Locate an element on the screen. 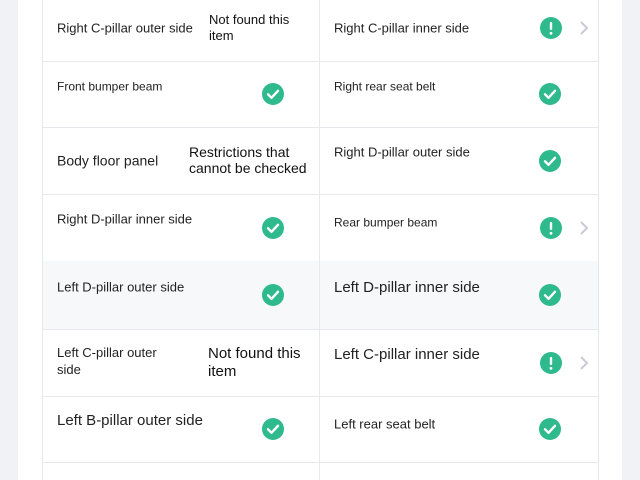  item-label: Left C-pillar outer side is located at coordinates (107, 360).